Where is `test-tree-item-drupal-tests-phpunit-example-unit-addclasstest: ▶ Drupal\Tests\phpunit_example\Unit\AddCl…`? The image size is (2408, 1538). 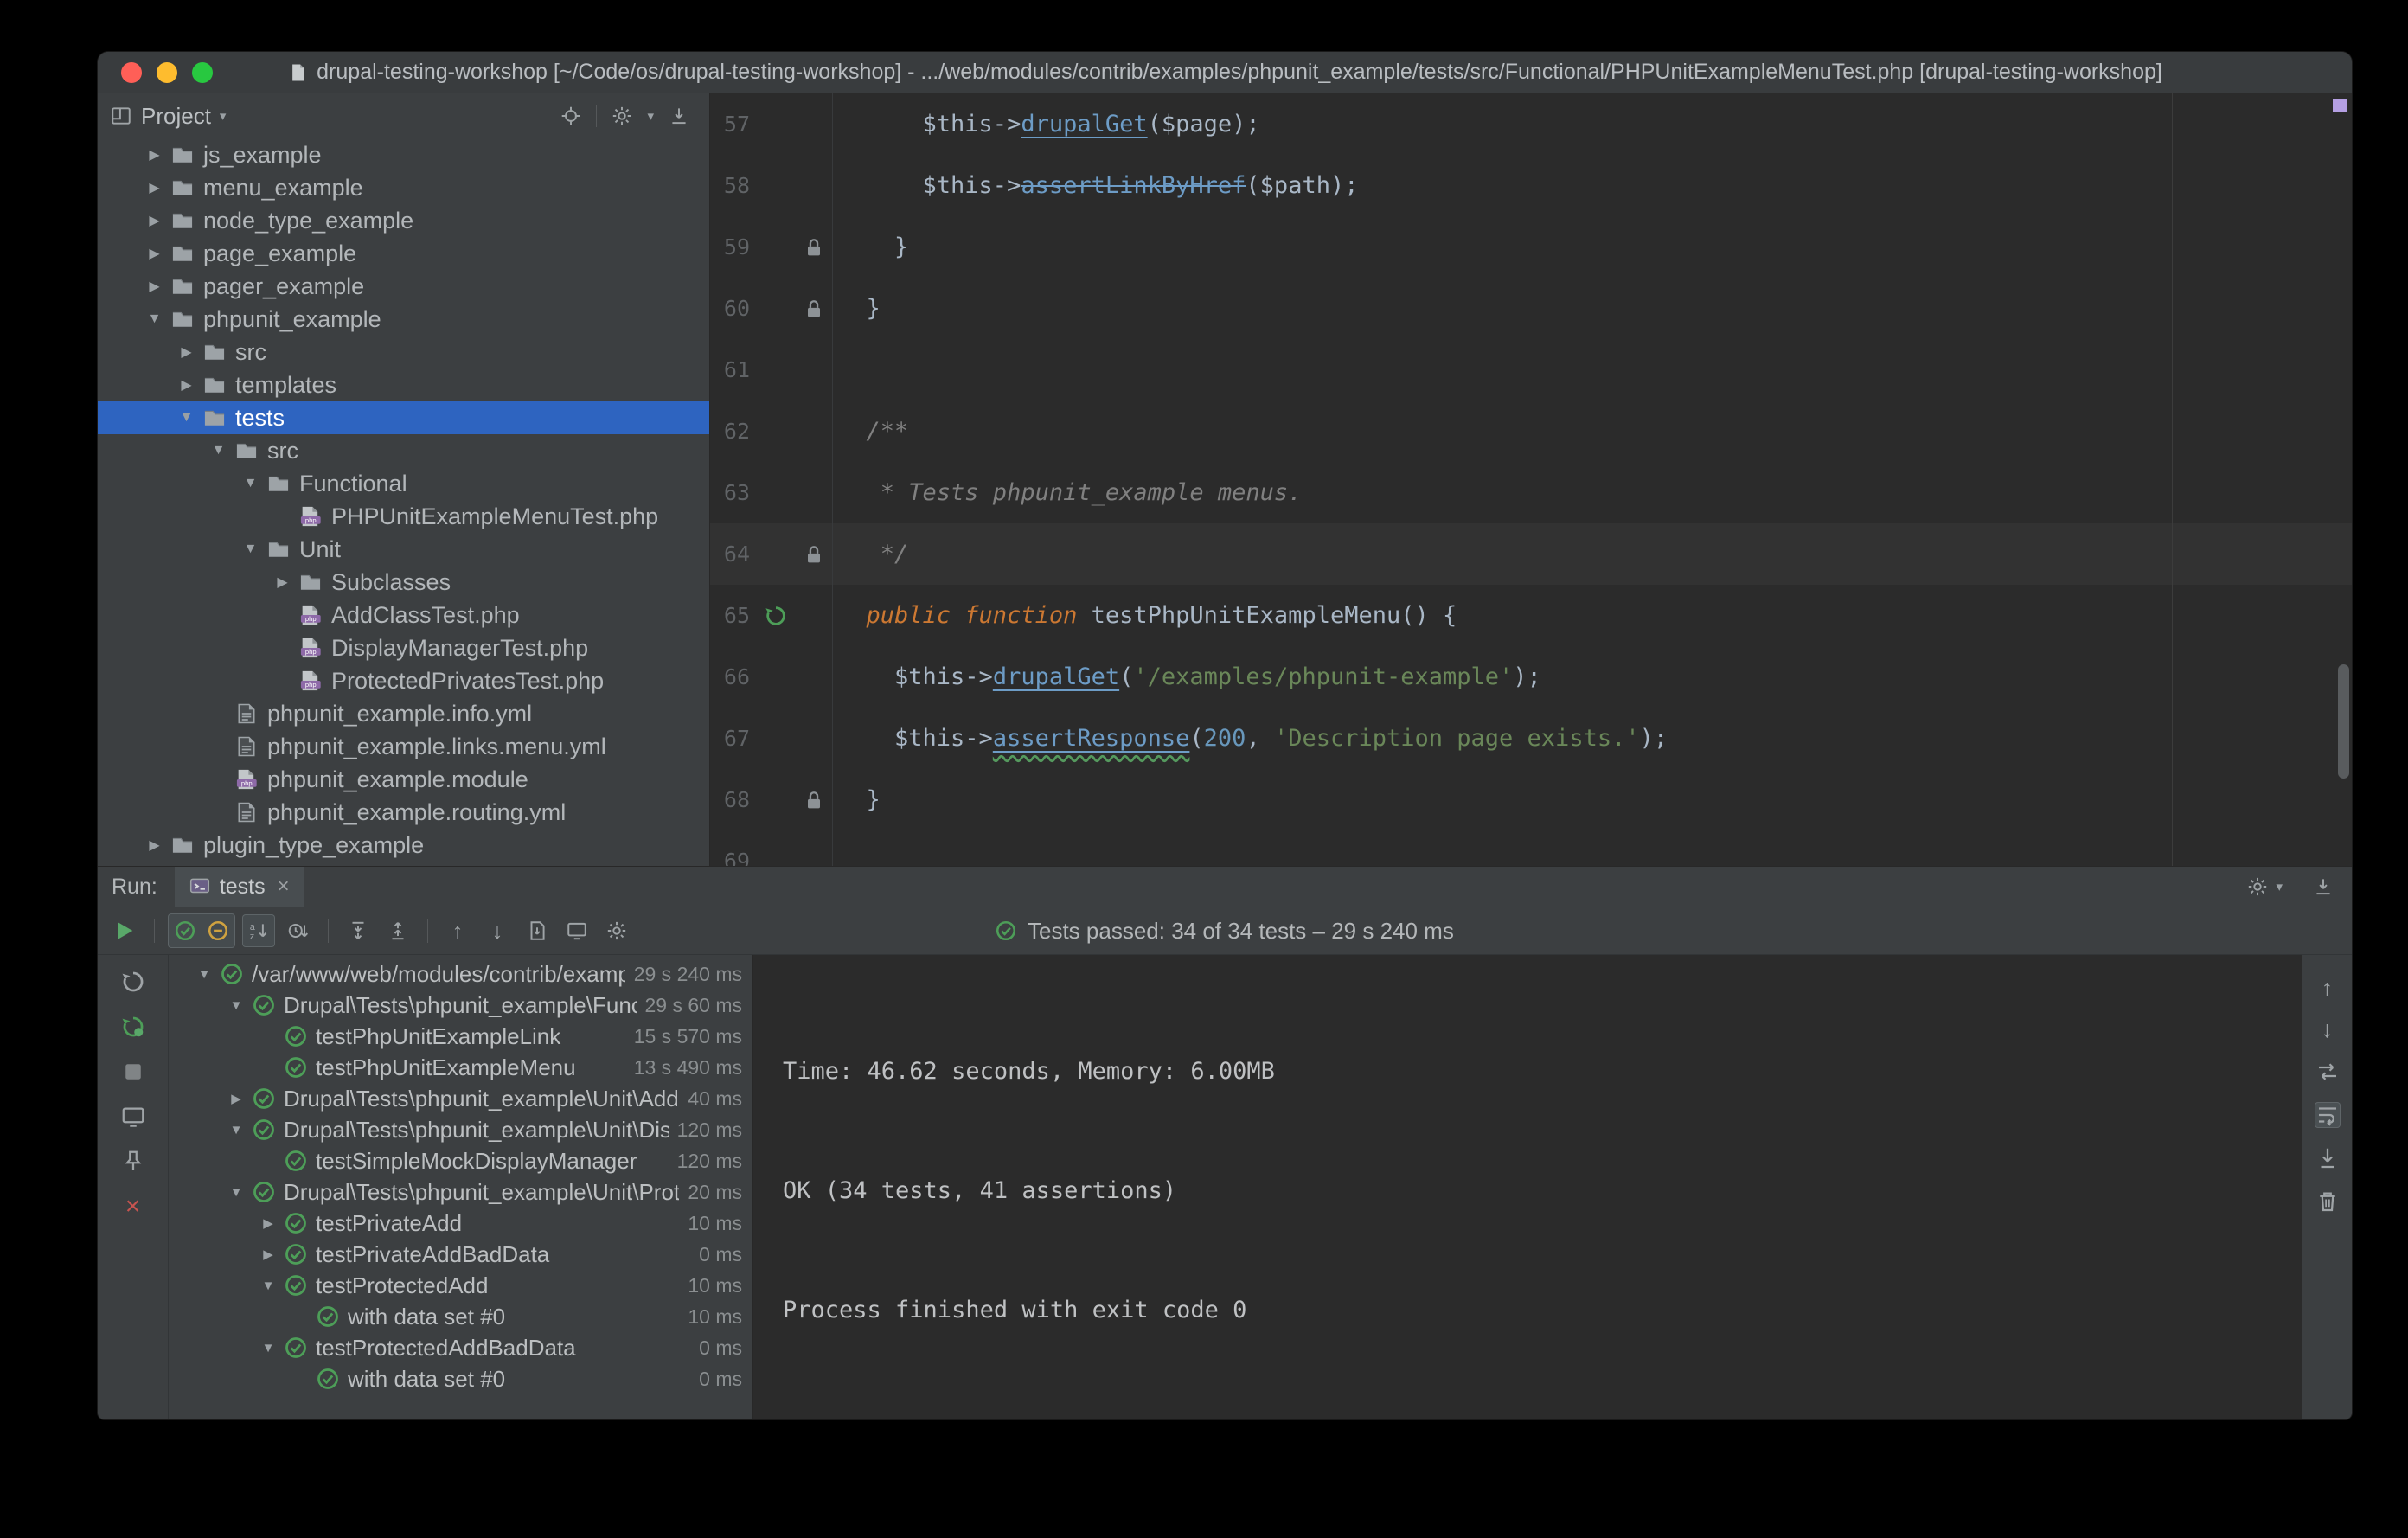 test-tree-item-drupal-tests-phpunit-example-unit-addclasstest: ▶ Drupal\Tests\phpunit_example\Unit\AddCl… is located at coordinates (460, 1098).